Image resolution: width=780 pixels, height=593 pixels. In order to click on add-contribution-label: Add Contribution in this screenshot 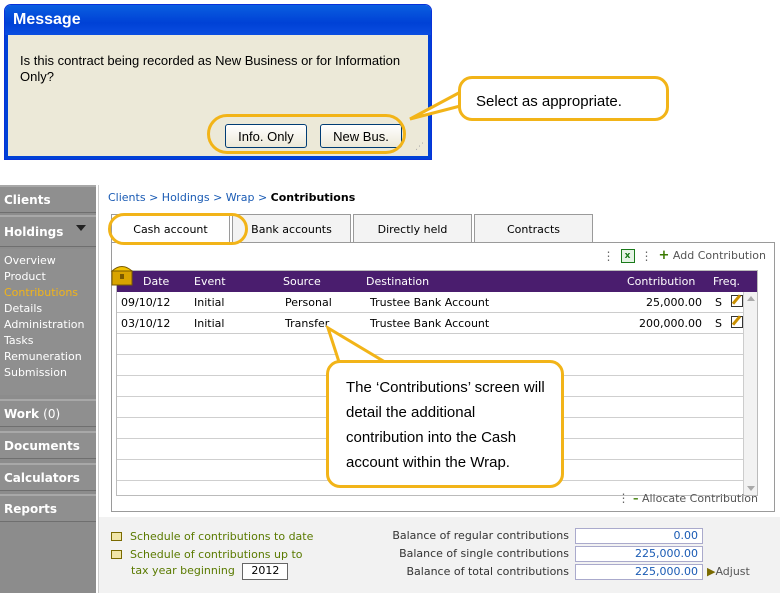, I will do `click(719, 255)`.